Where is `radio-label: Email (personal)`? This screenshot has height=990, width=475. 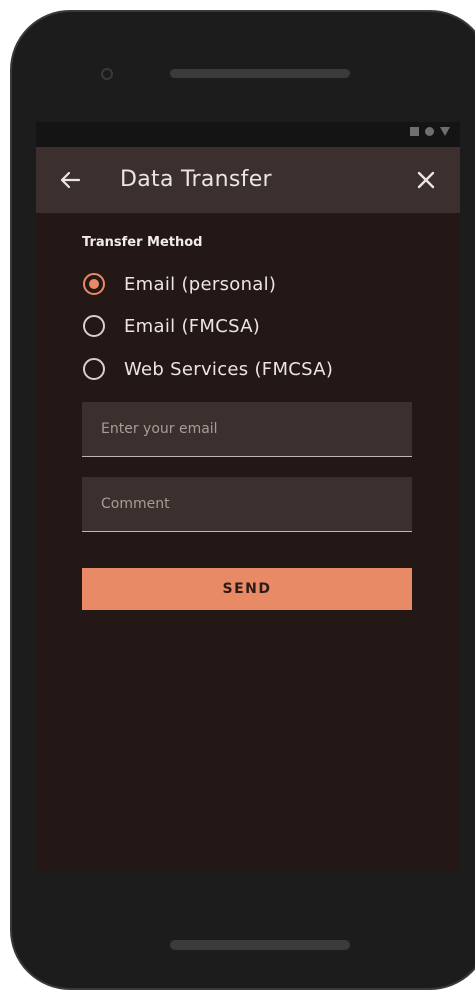
radio-label: Email (personal) is located at coordinates (200, 284).